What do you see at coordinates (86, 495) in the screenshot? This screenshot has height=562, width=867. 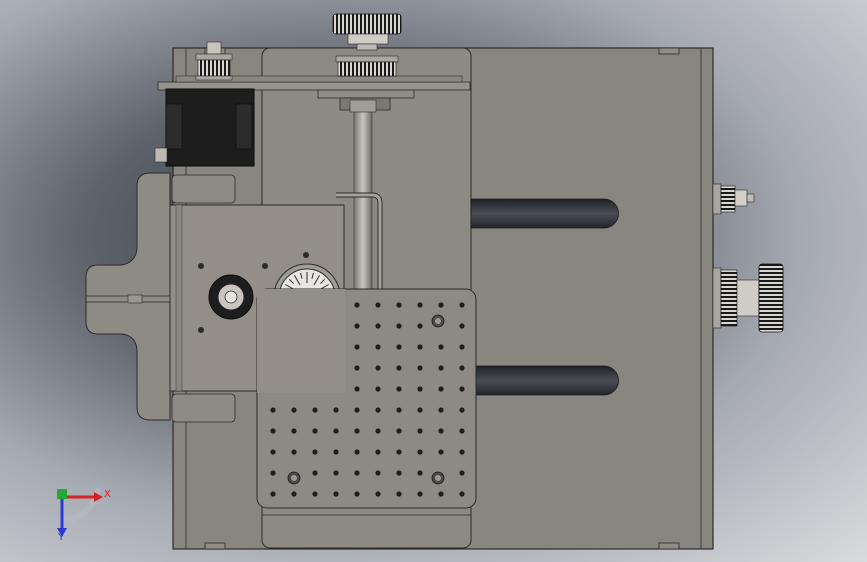 I see `x-axis-arrow: X` at bounding box center [86, 495].